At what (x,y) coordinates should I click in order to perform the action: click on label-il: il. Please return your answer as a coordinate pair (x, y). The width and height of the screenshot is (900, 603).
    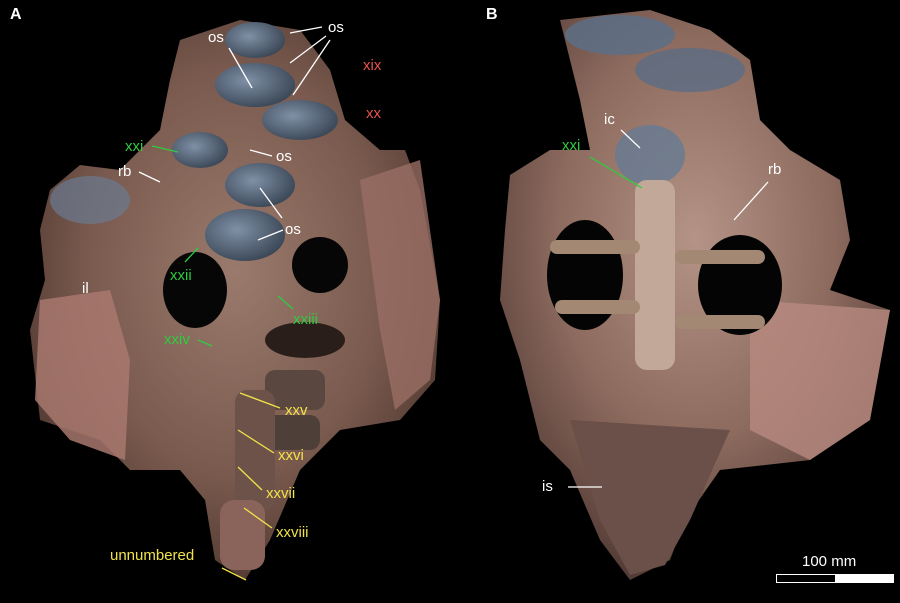
    Looking at the image, I should click on (85, 288).